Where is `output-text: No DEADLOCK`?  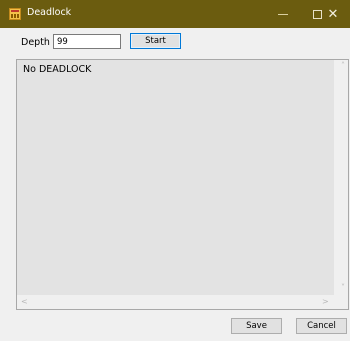
output-text: No DEADLOCK is located at coordinates (57, 69).